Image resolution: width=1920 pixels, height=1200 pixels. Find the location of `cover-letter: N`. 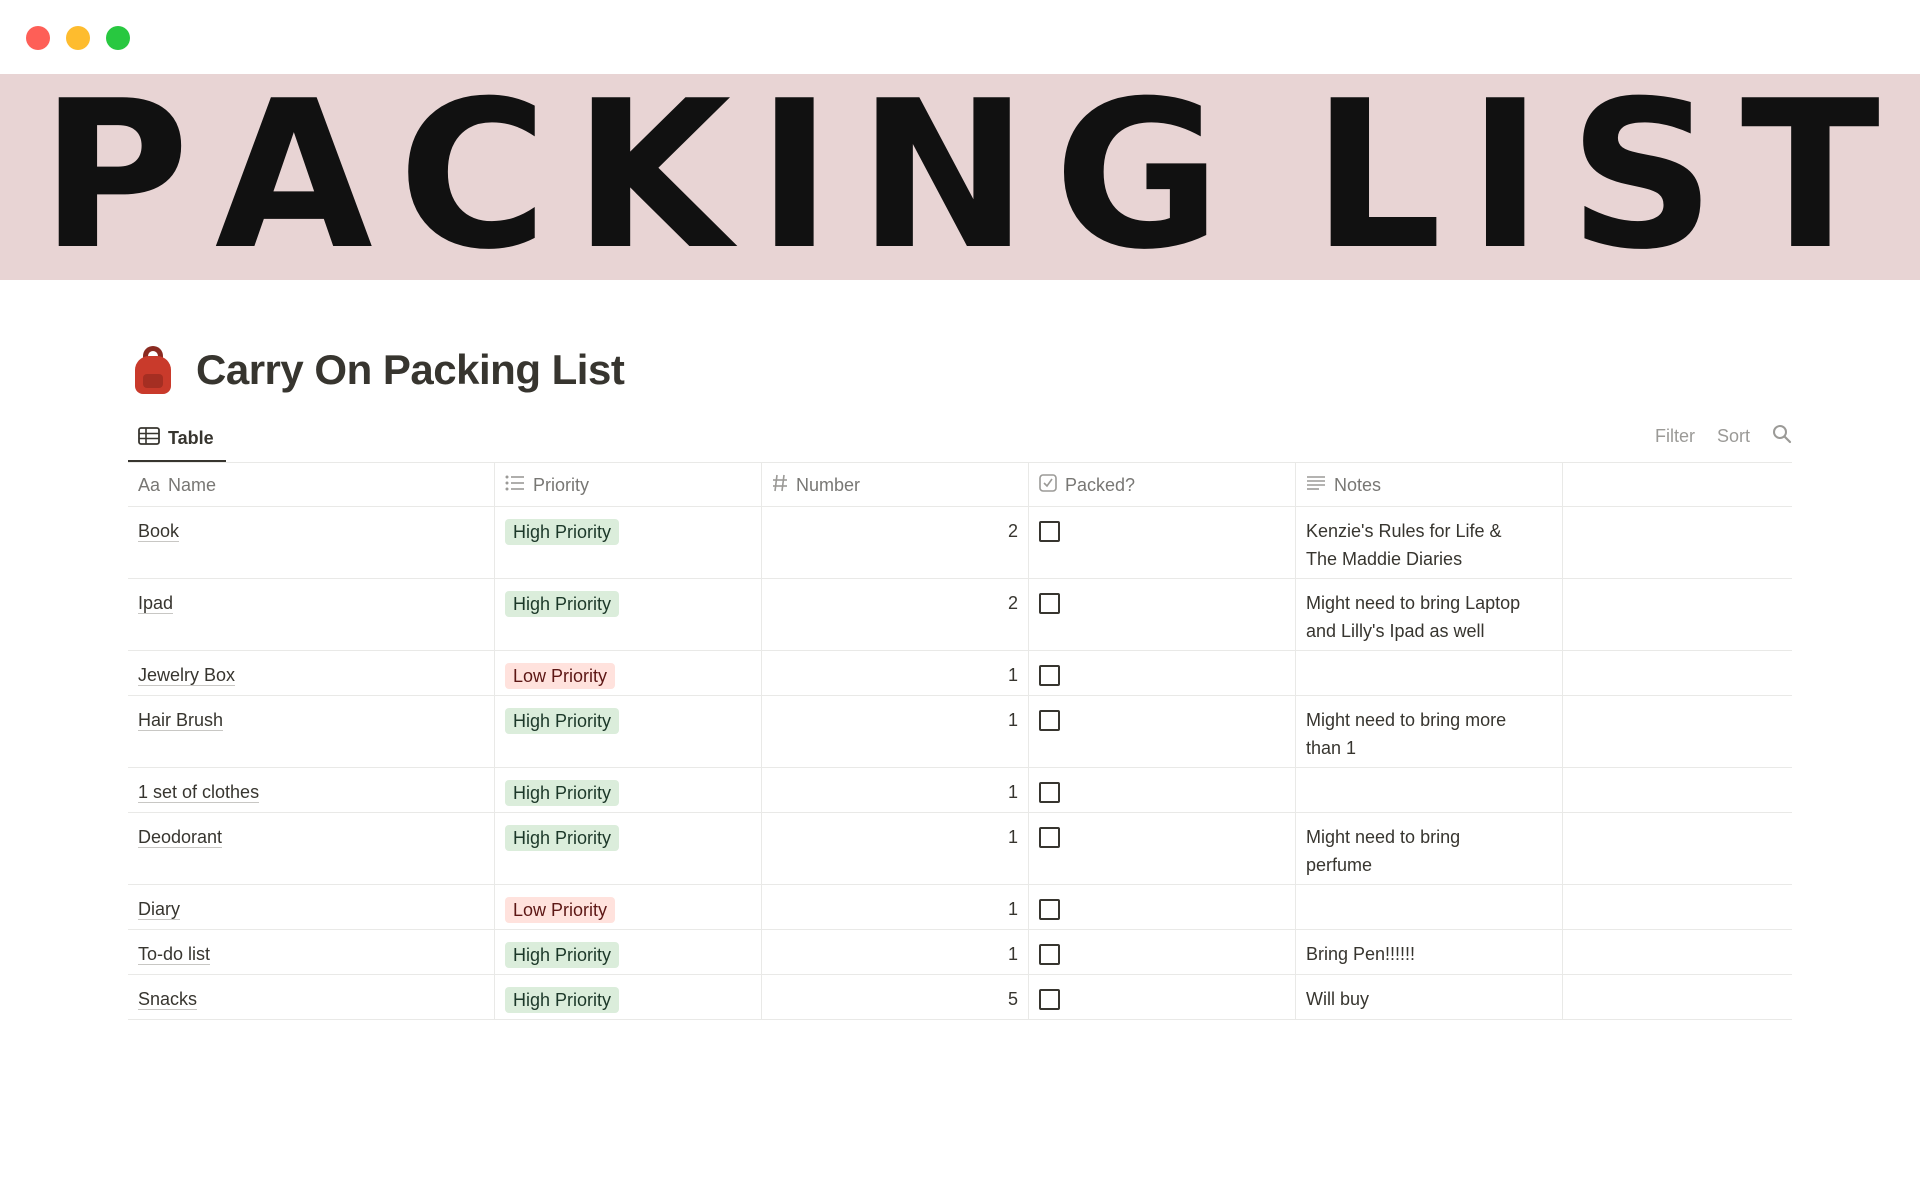

cover-letter: N is located at coordinates (943, 177).